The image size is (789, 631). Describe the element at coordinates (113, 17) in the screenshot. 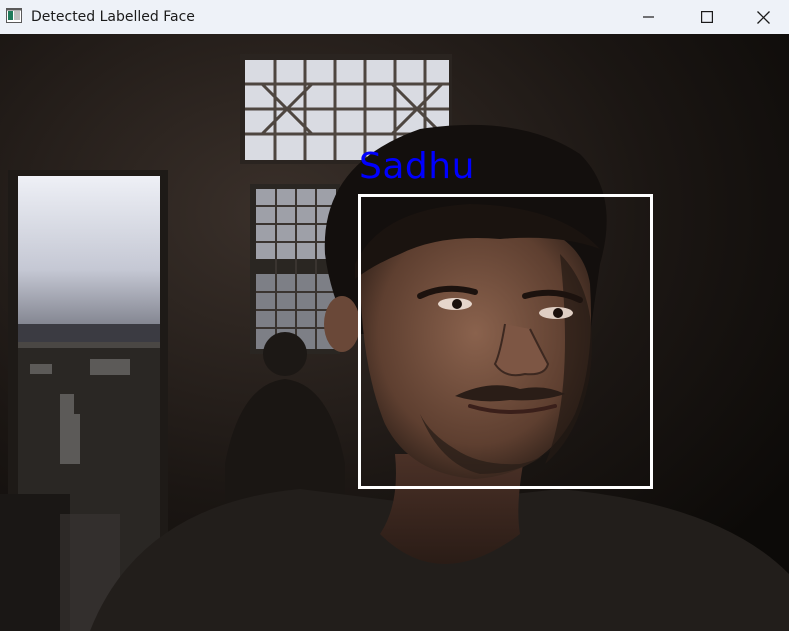

I see `window-title: Detected Labelled Face` at that location.